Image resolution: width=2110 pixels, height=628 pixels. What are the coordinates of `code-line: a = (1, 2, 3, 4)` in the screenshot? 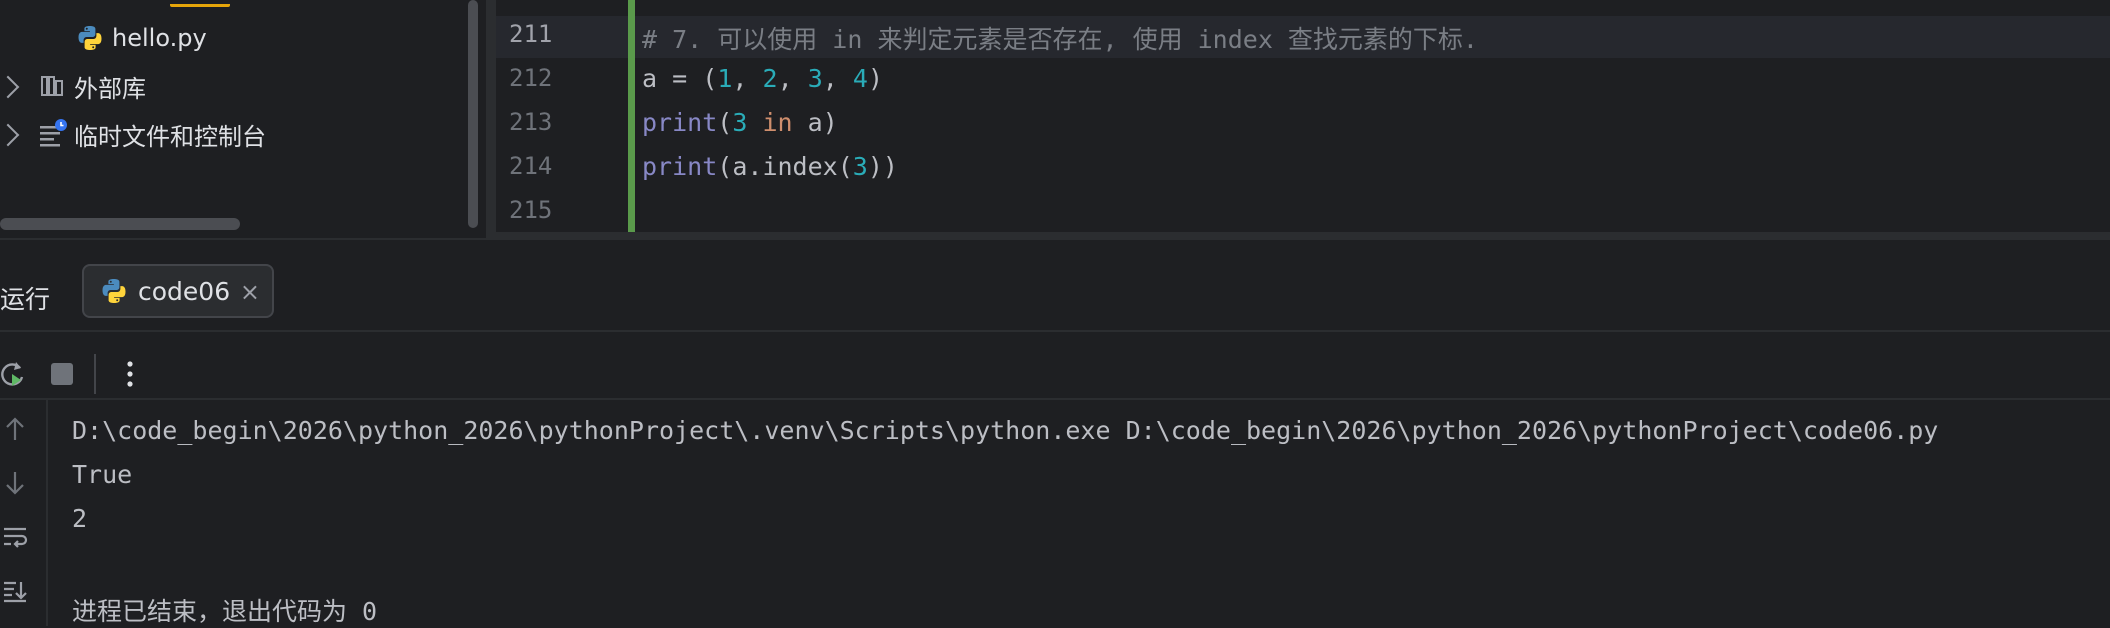 It's located at (762, 78).